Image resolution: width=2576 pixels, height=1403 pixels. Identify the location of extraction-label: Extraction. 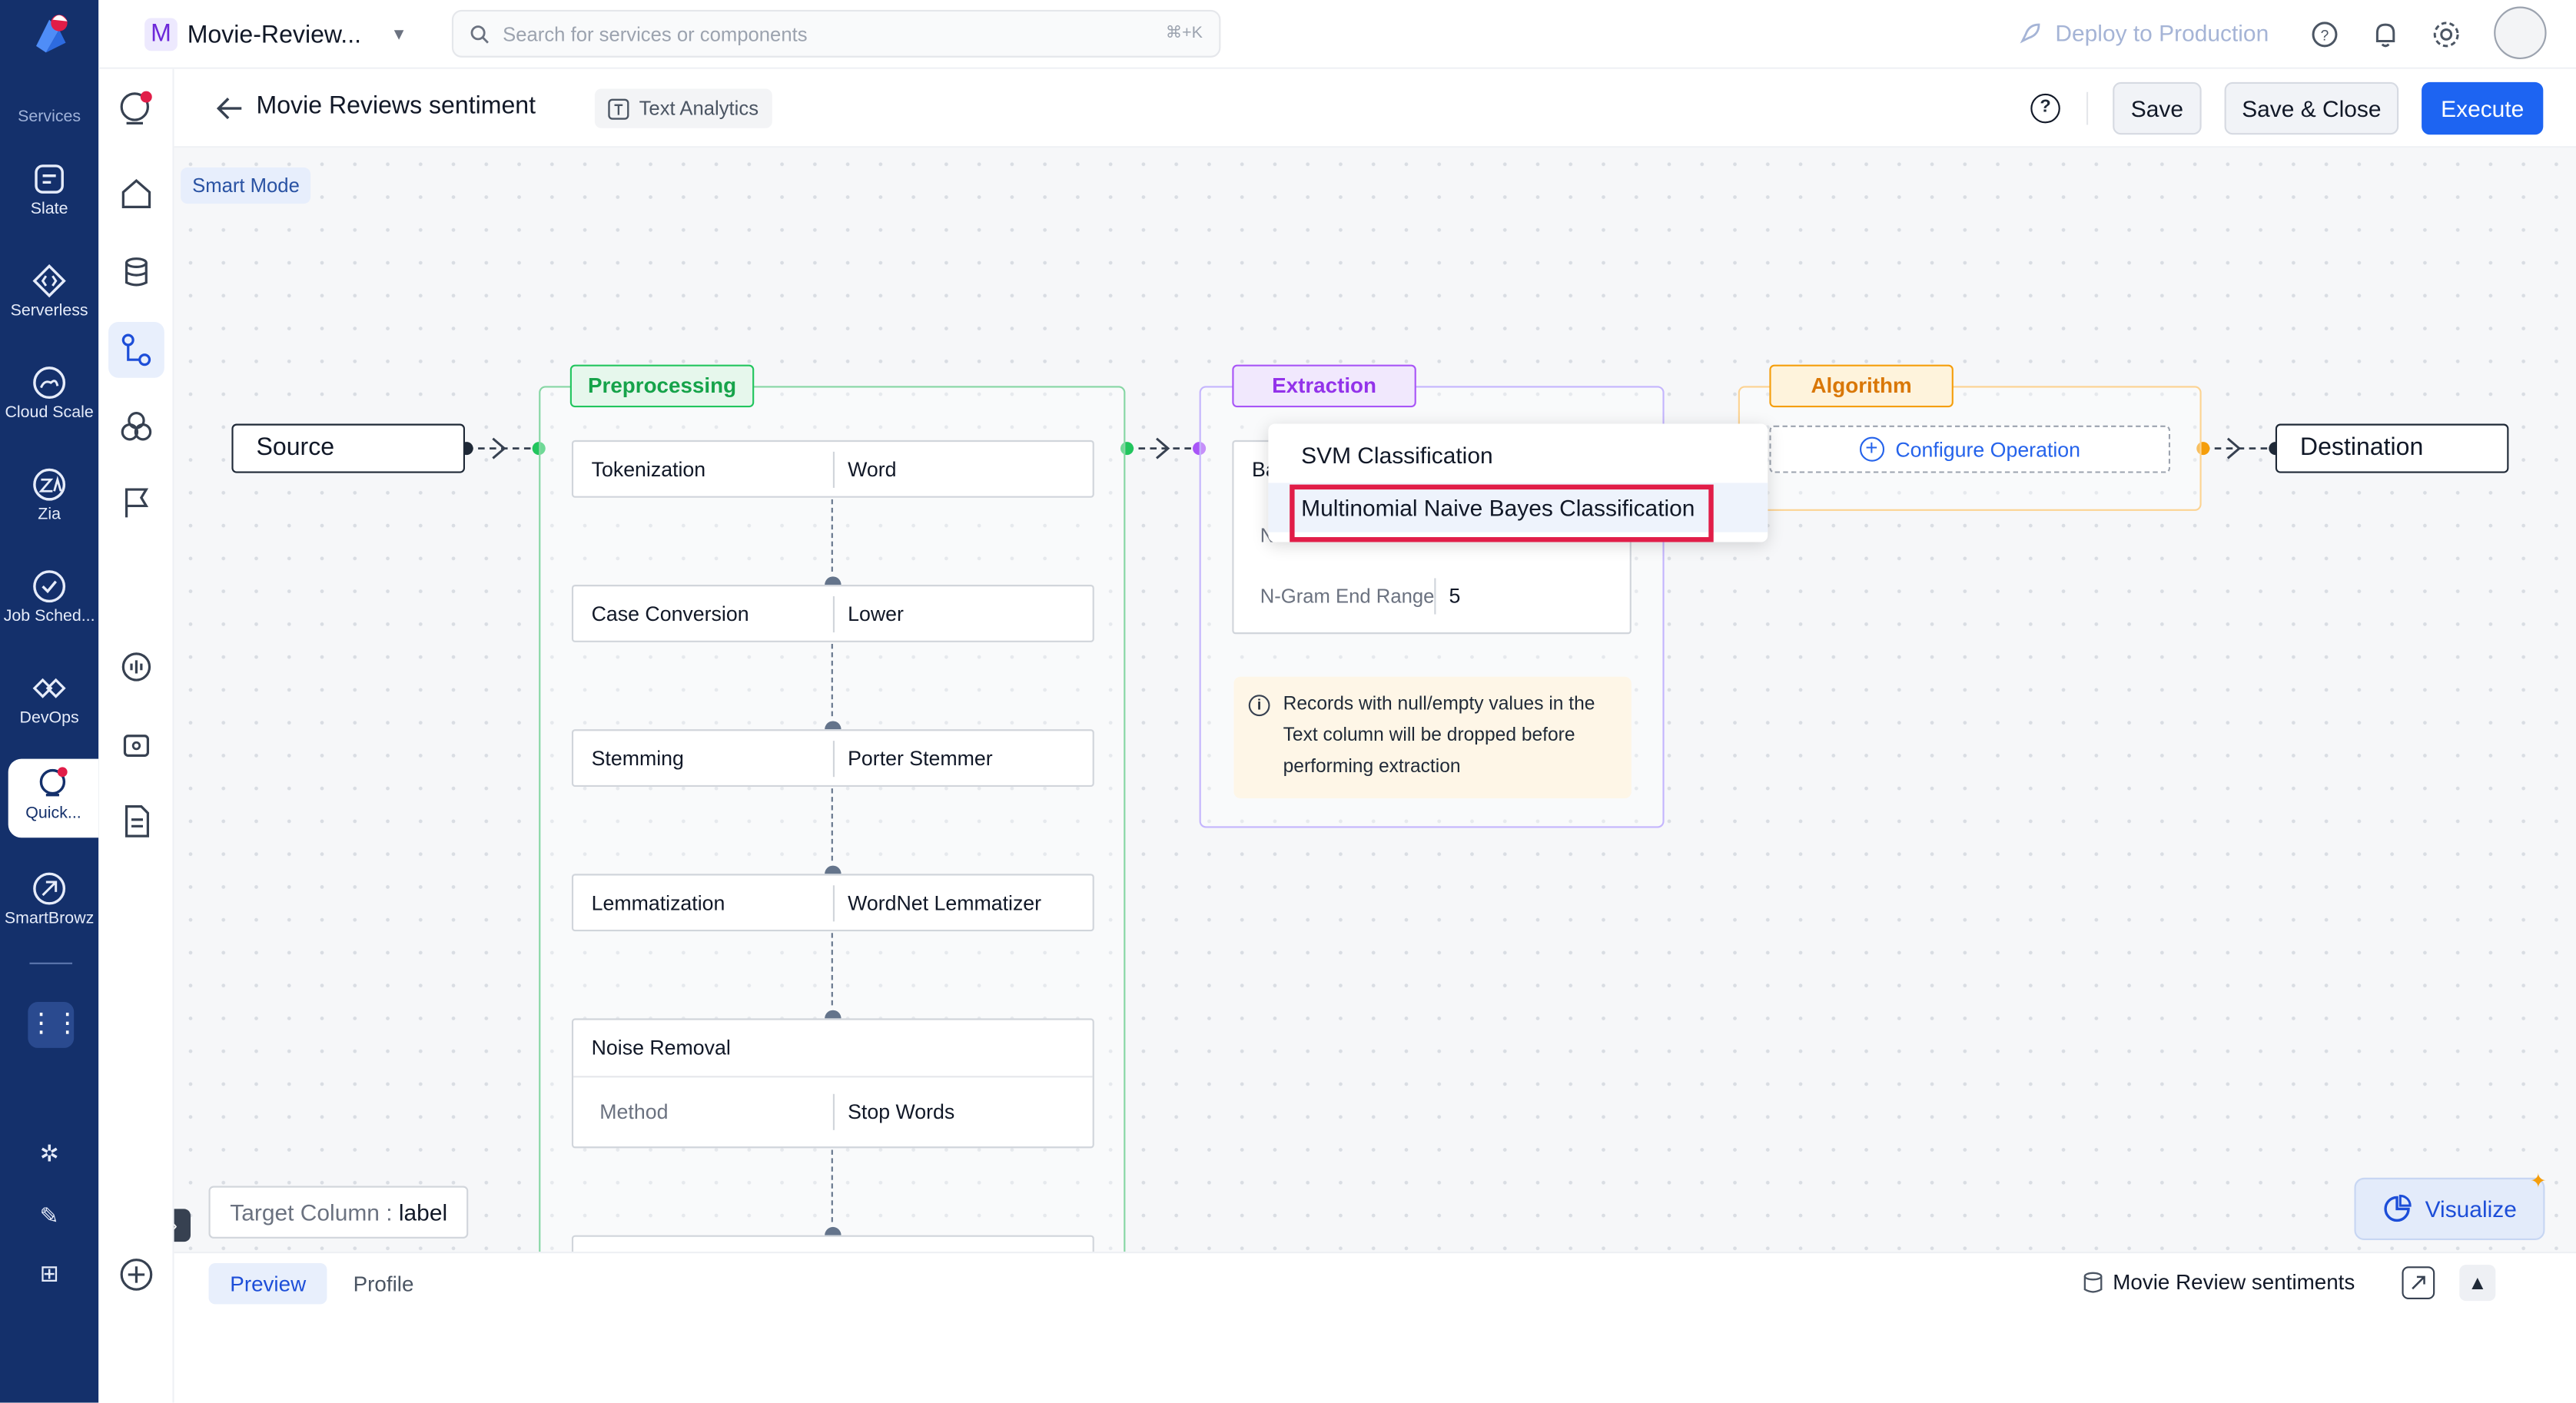
(1324, 386).